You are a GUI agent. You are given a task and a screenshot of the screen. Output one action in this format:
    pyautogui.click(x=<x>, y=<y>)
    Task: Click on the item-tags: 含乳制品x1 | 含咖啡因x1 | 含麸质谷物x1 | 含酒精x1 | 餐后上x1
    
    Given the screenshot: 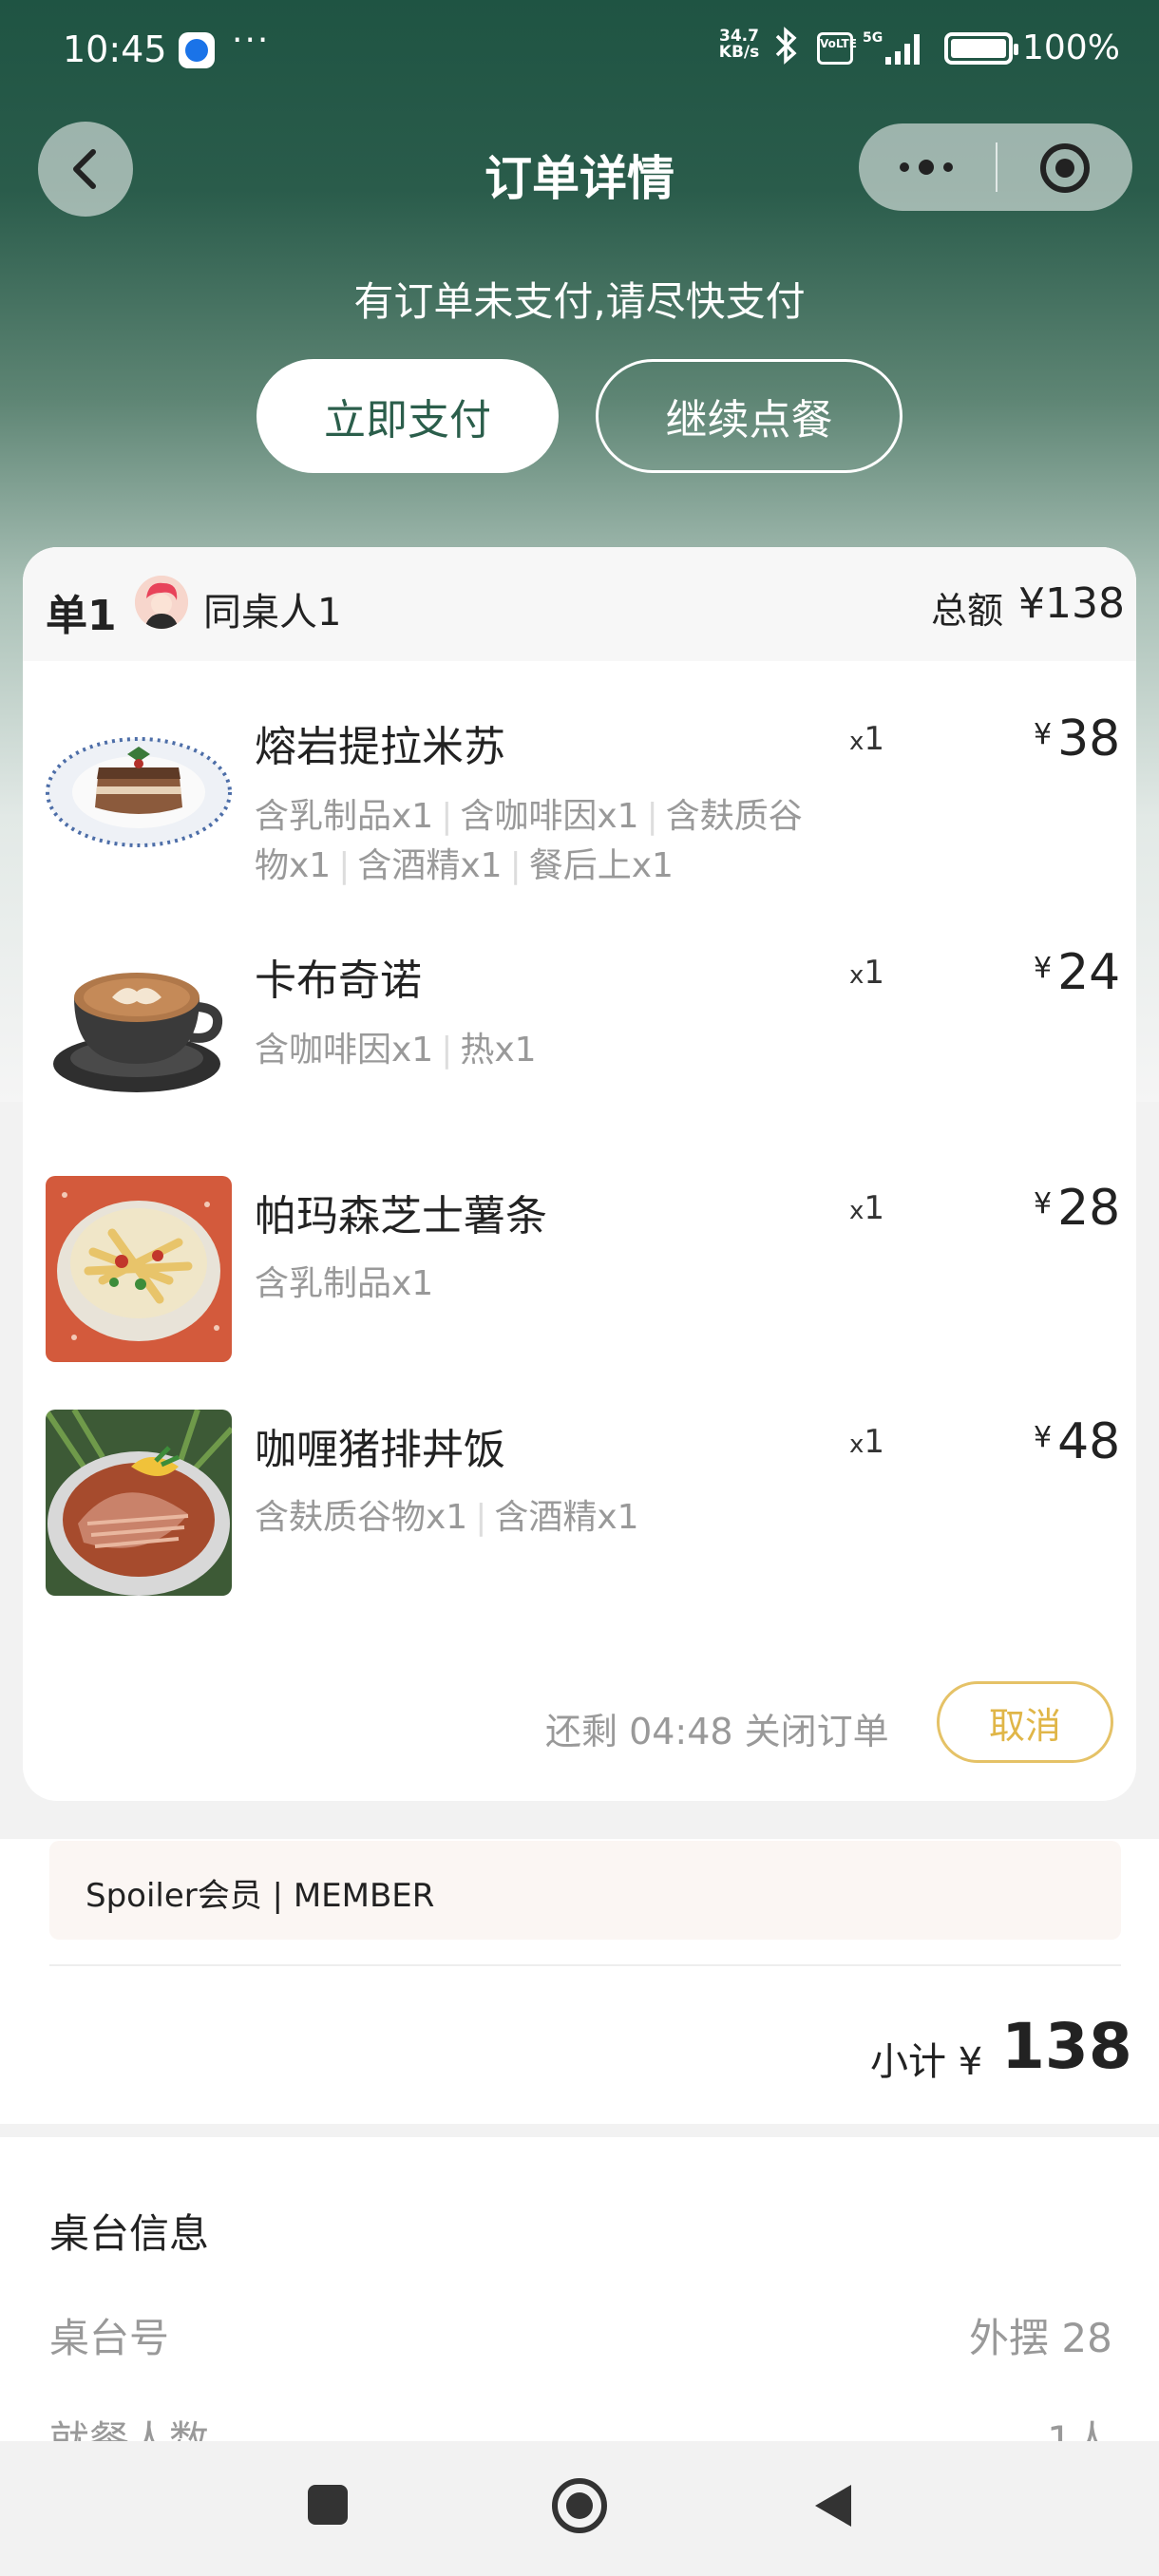 What is the action you would take?
    pyautogui.click(x=529, y=841)
    